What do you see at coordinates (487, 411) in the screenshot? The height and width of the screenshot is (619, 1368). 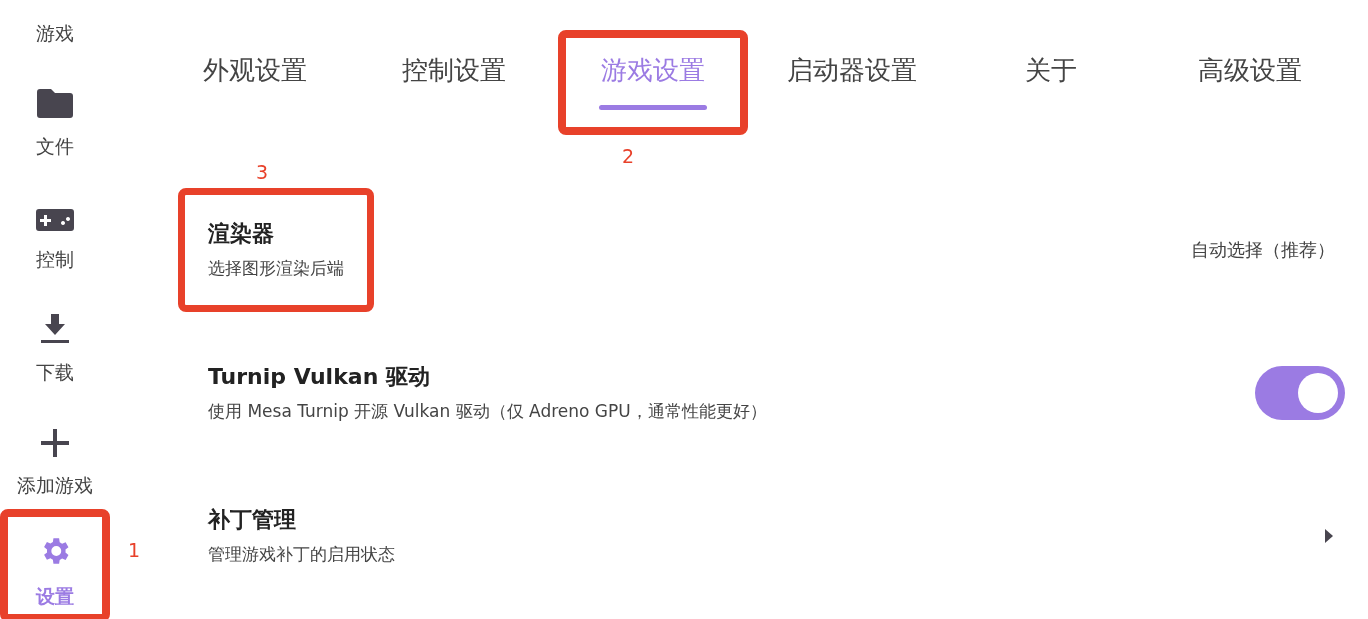 I see `setting-description: 使用 Mesa Turnip 开源 Vulkan 驱动（仅 Adreno GPU，通常性能更好）` at bounding box center [487, 411].